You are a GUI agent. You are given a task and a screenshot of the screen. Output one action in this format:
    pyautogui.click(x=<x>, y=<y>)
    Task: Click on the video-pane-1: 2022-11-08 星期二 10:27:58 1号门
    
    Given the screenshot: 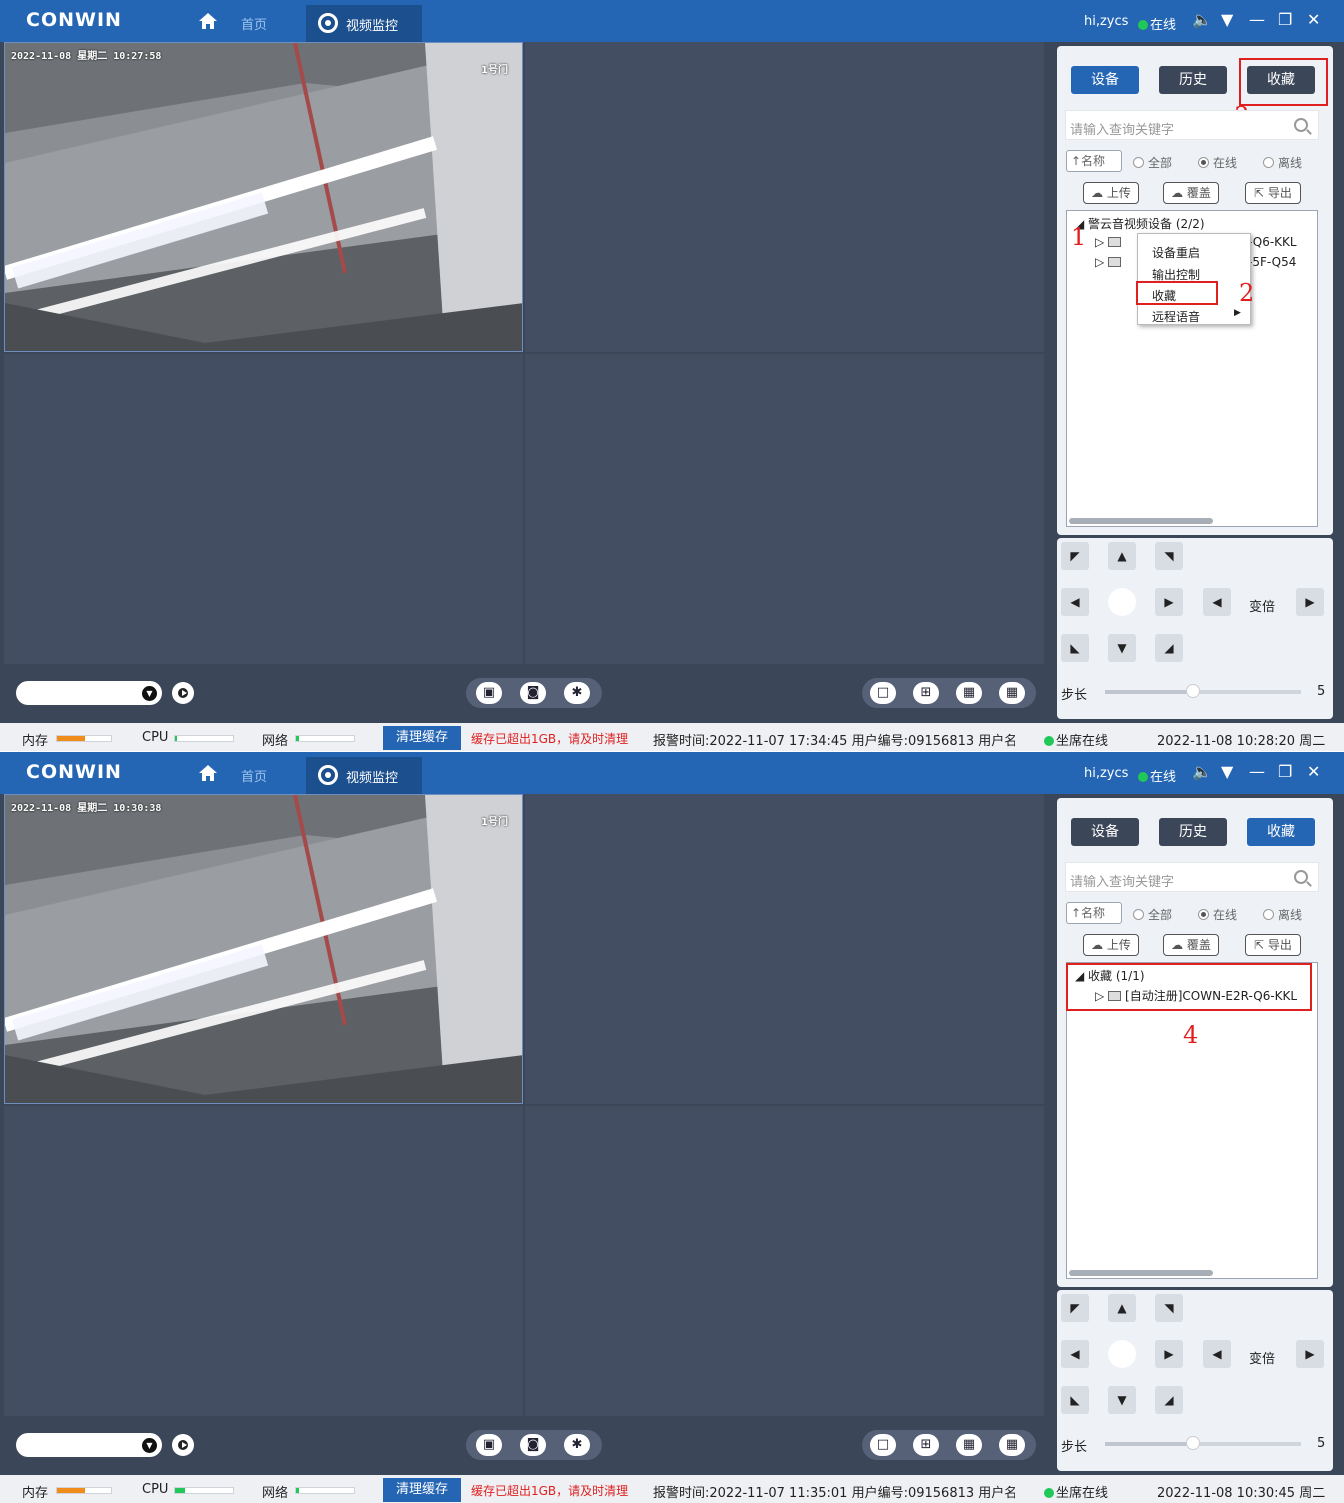 What is the action you would take?
    pyautogui.click(x=263, y=197)
    